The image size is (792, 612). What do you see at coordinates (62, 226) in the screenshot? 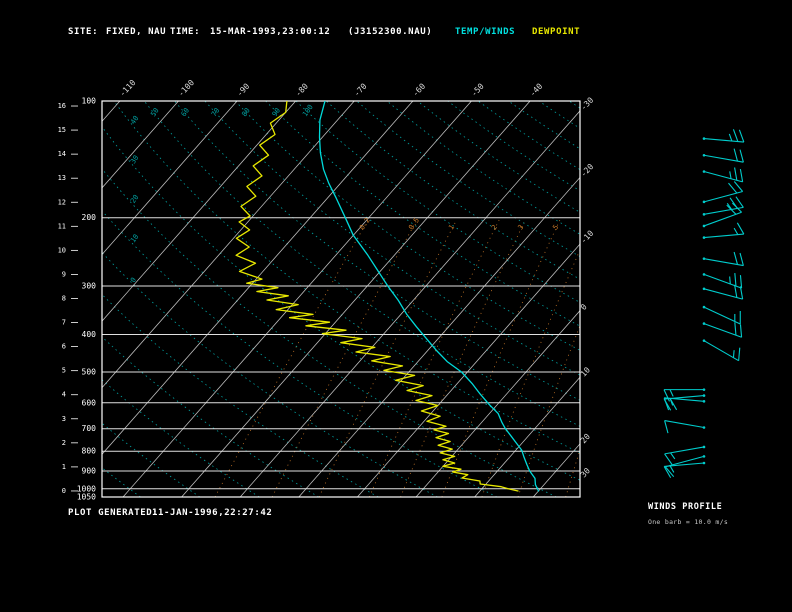
I see `svg-text: 11` at bounding box center [62, 226].